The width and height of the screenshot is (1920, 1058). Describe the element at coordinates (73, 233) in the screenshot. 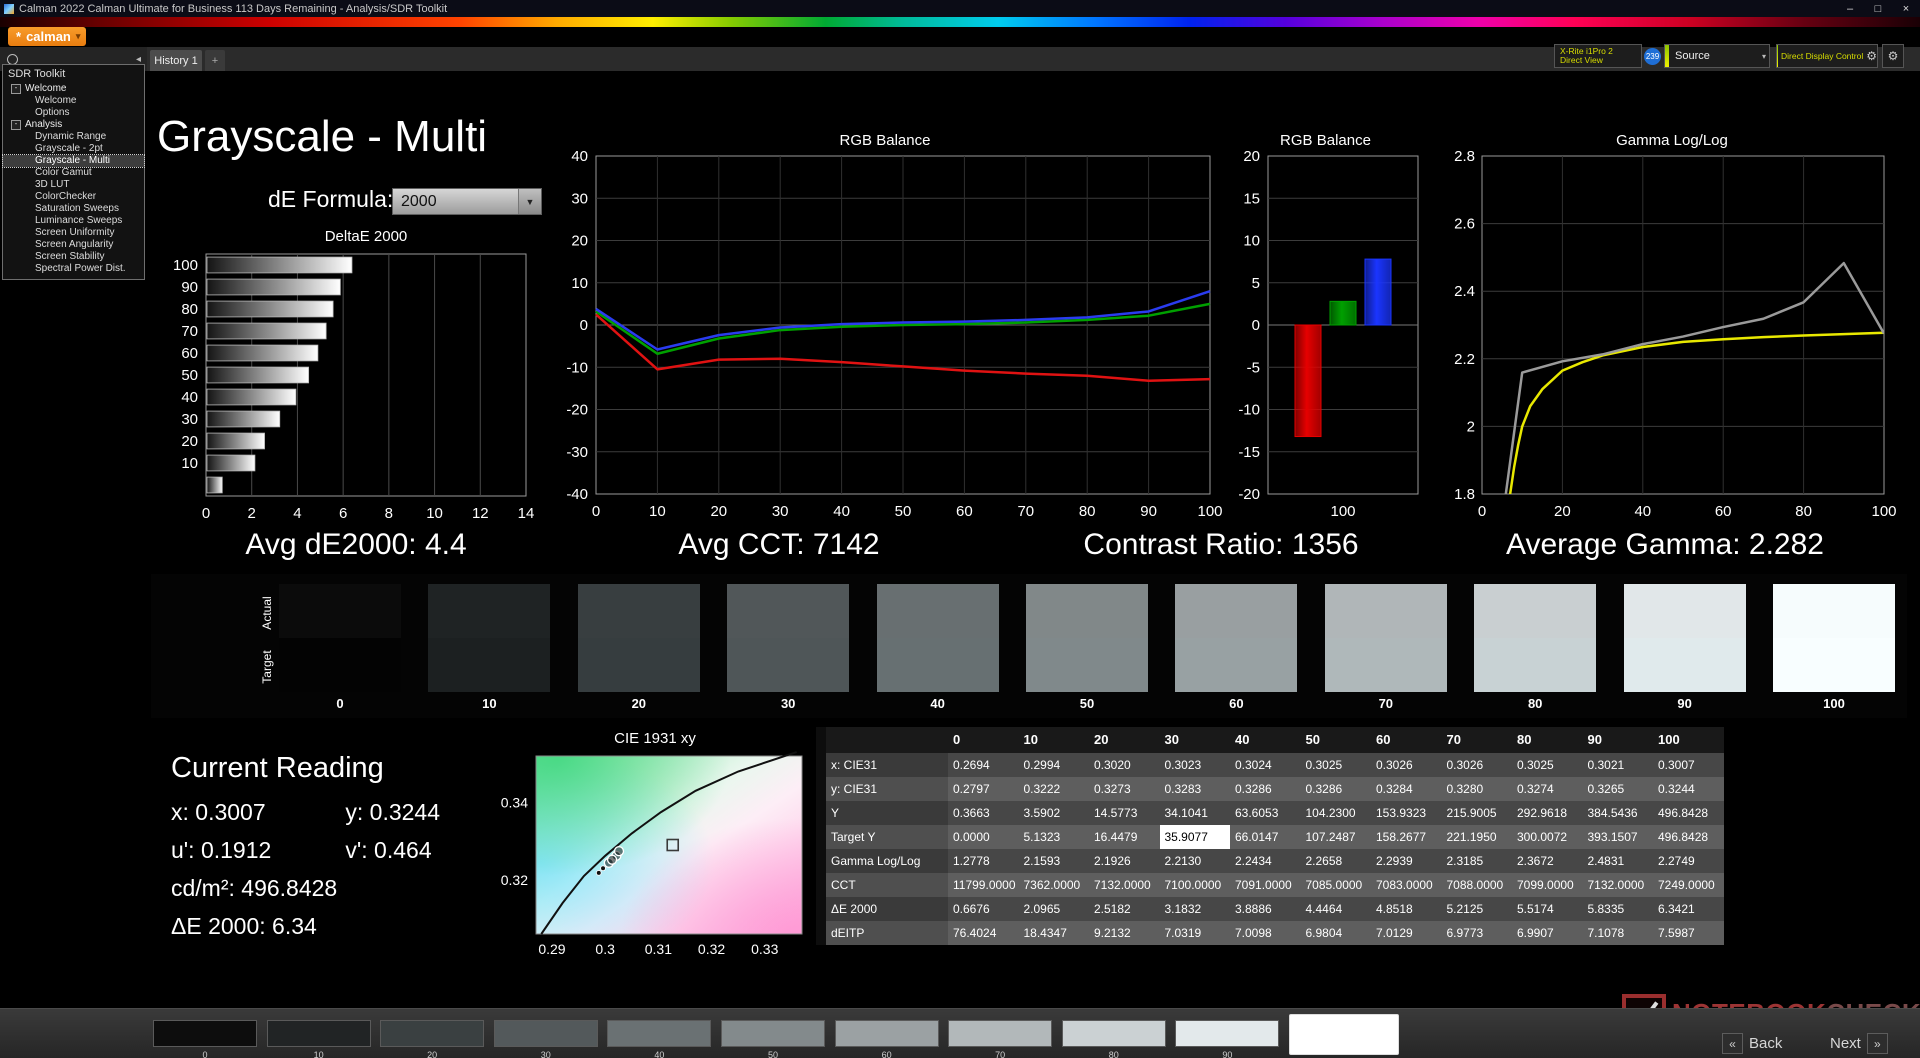

I see `sidebar-item-screen-uniformity: Screen Uniformity` at that location.